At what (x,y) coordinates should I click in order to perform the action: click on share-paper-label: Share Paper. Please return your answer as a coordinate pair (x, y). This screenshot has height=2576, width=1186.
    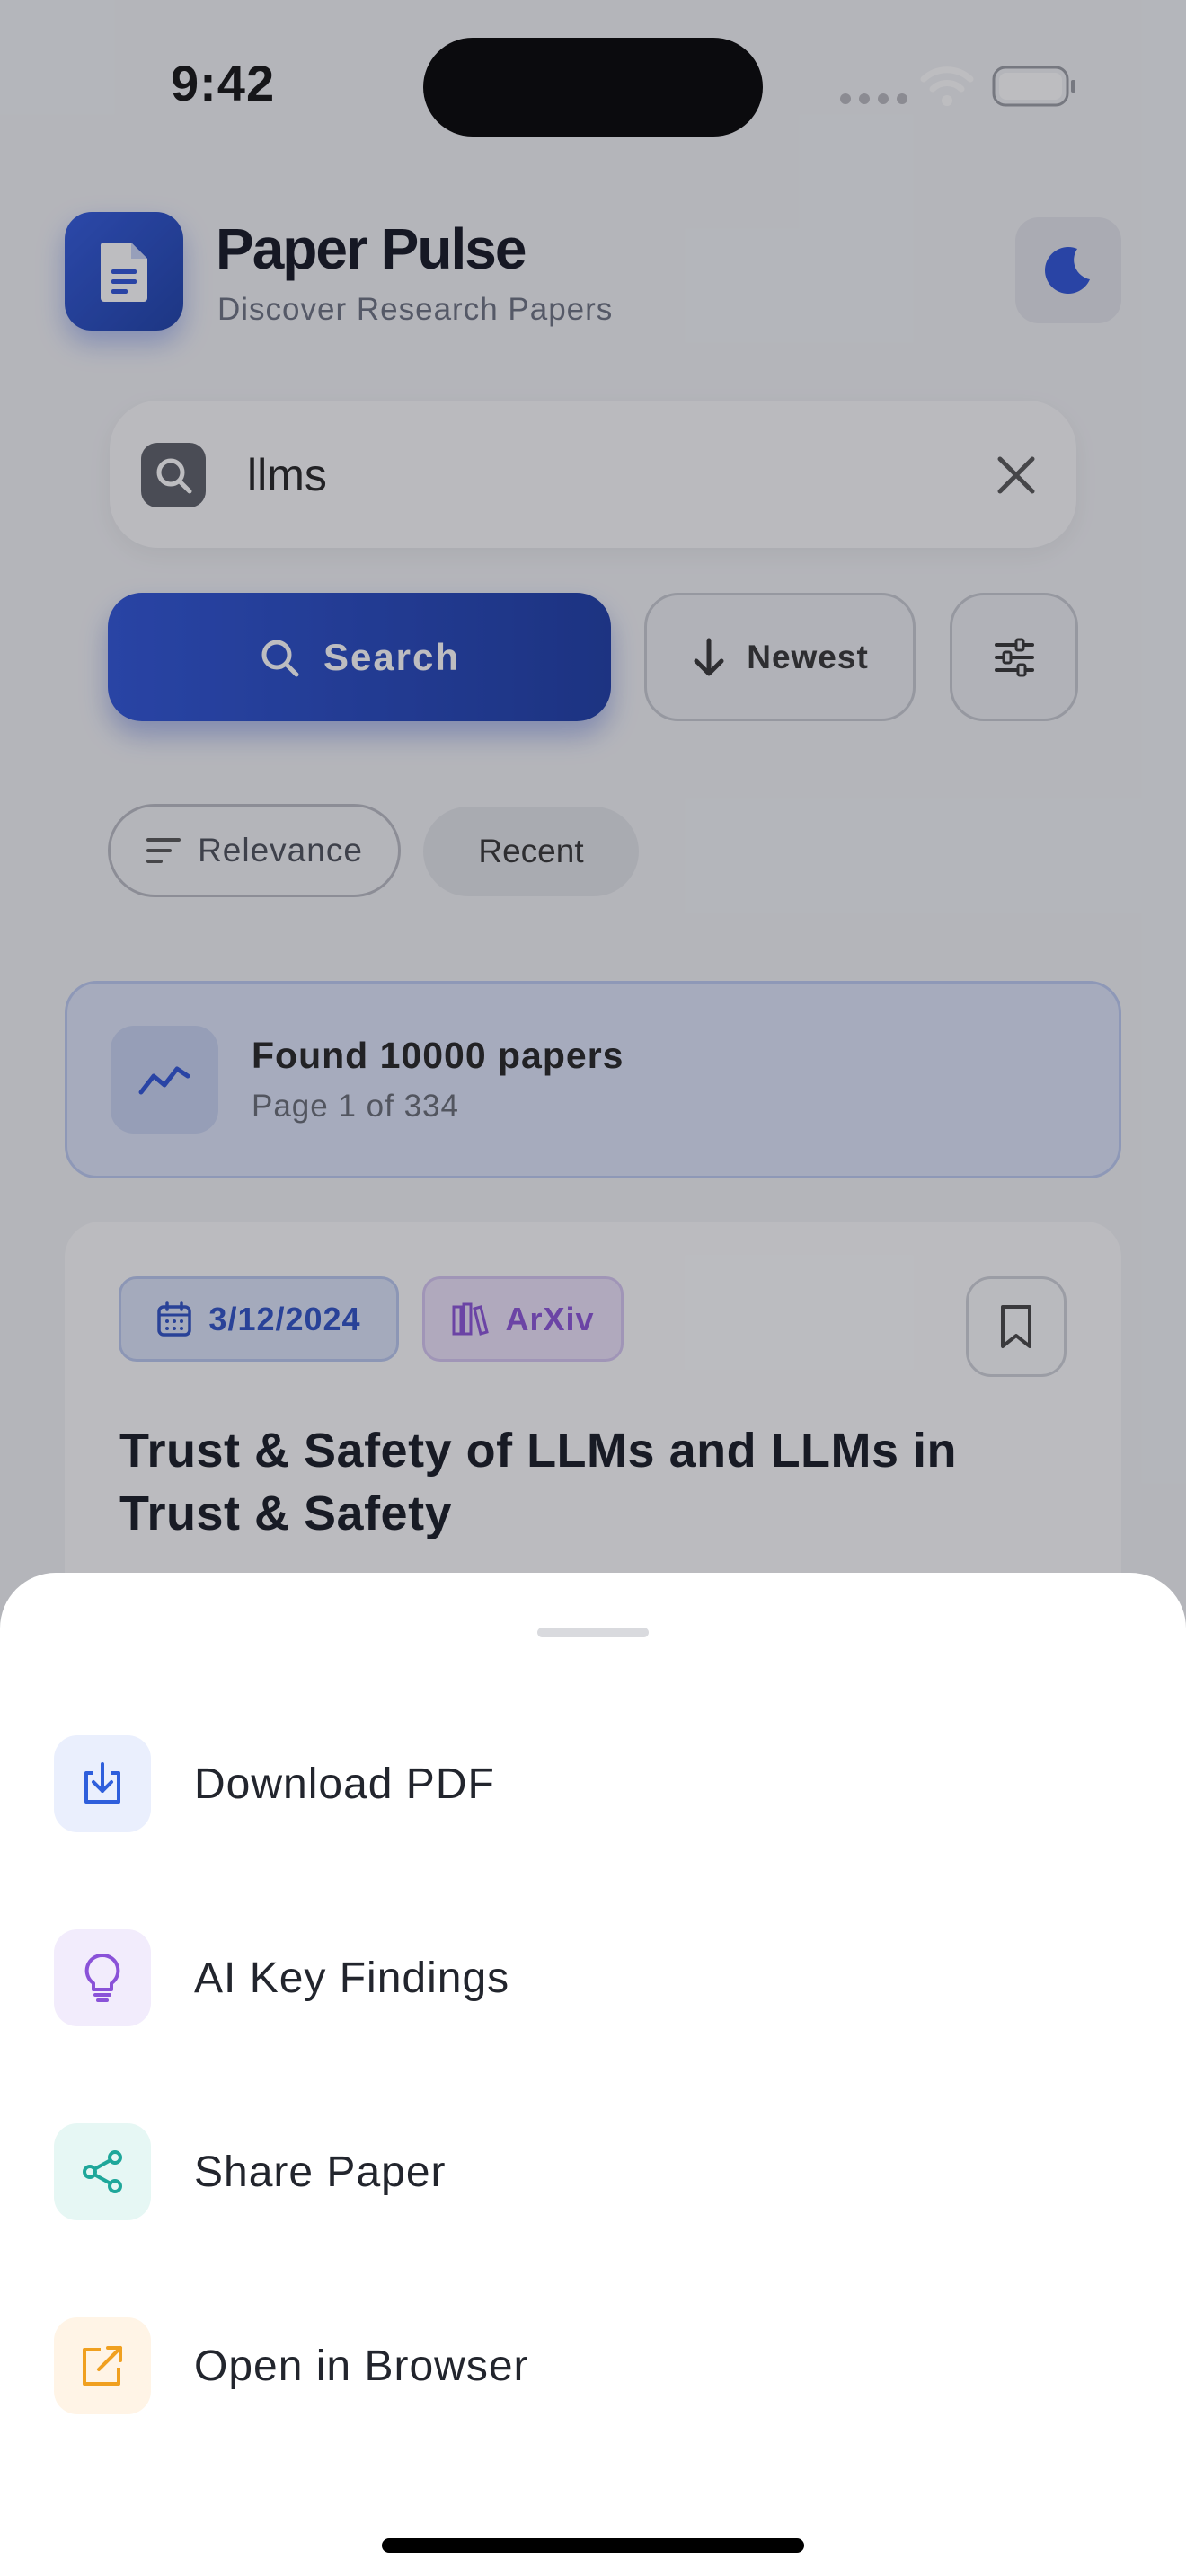
    Looking at the image, I should click on (320, 2172).